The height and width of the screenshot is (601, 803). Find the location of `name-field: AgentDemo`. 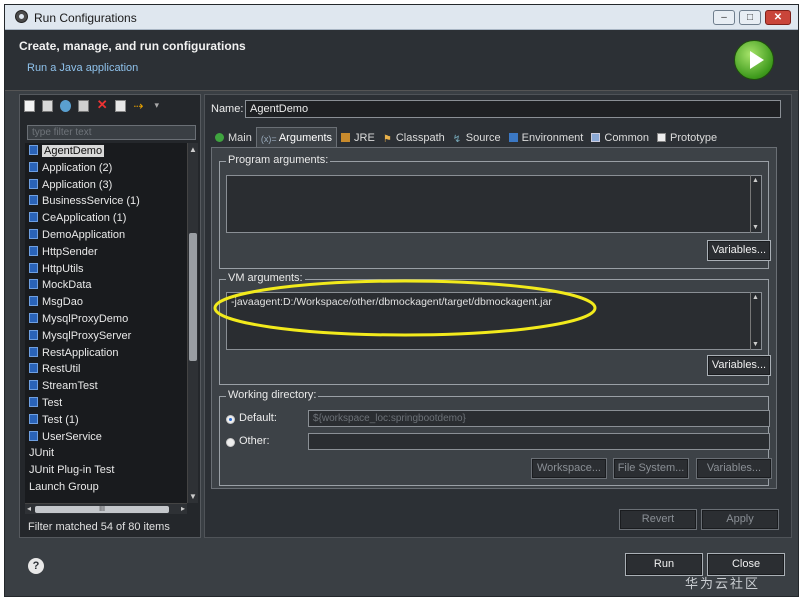

name-field: AgentDemo is located at coordinates (513, 109).